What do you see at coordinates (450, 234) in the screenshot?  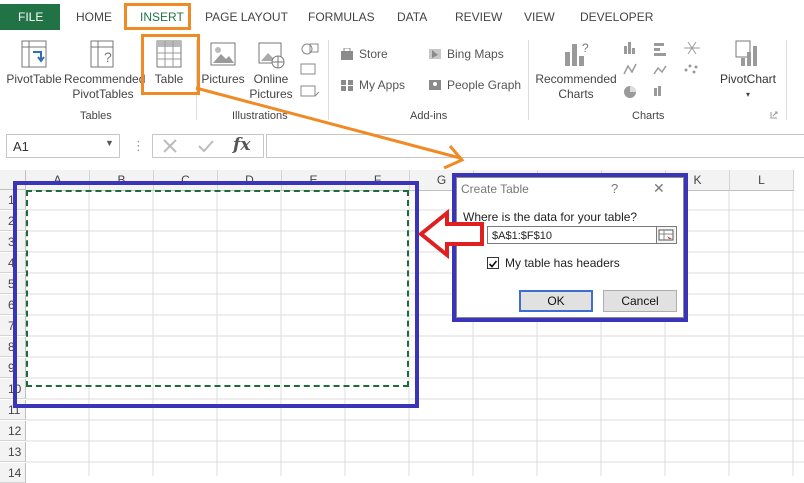 I see `red-arrow-icon` at bounding box center [450, 234].